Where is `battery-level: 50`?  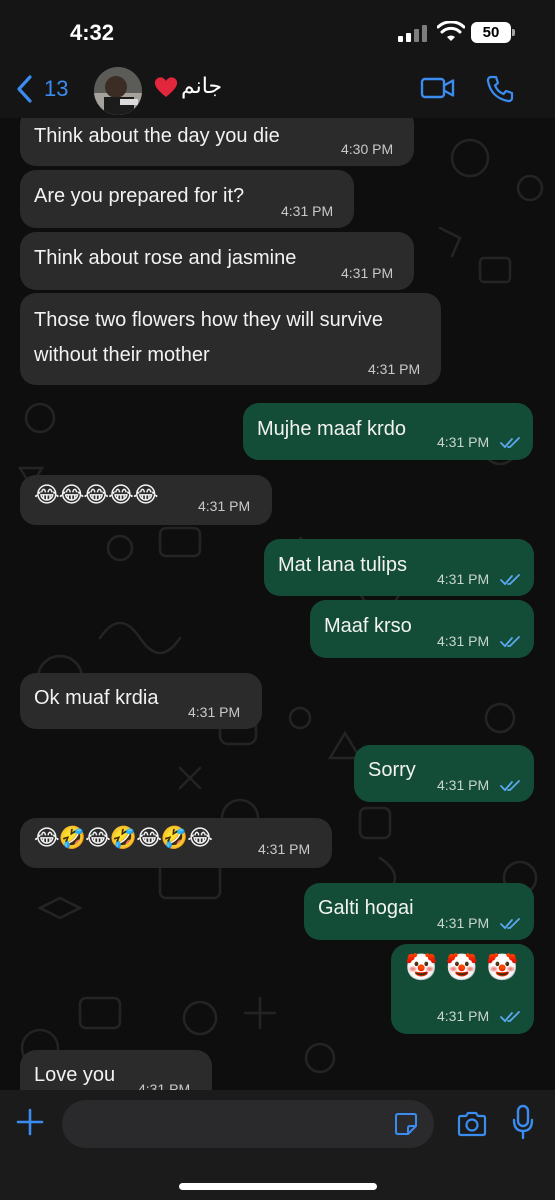 battery-level: 50 is located at coordinates (491, 32).